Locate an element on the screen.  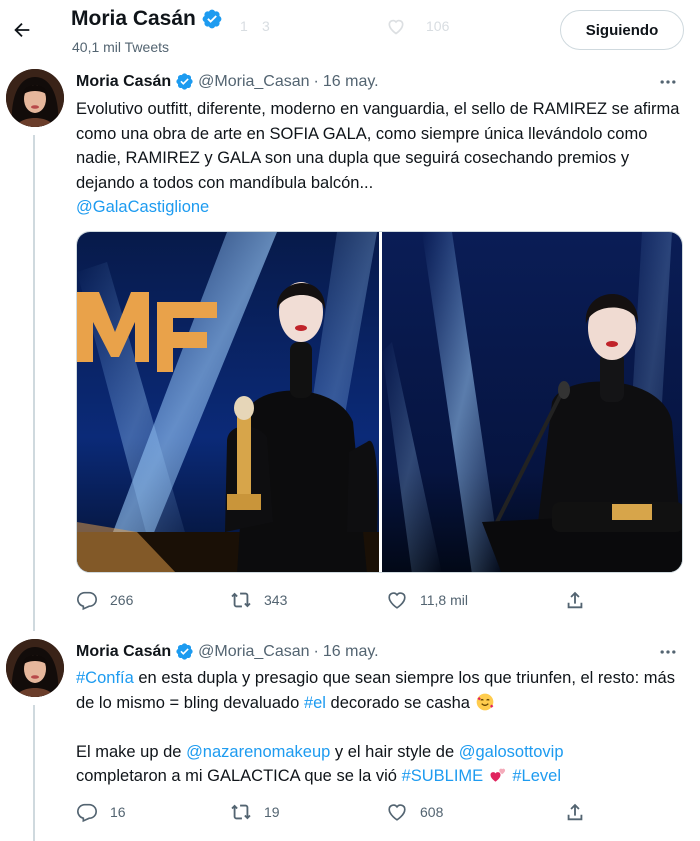
smiling-face-with-hearts-icon is located at coordinates (484, 701).